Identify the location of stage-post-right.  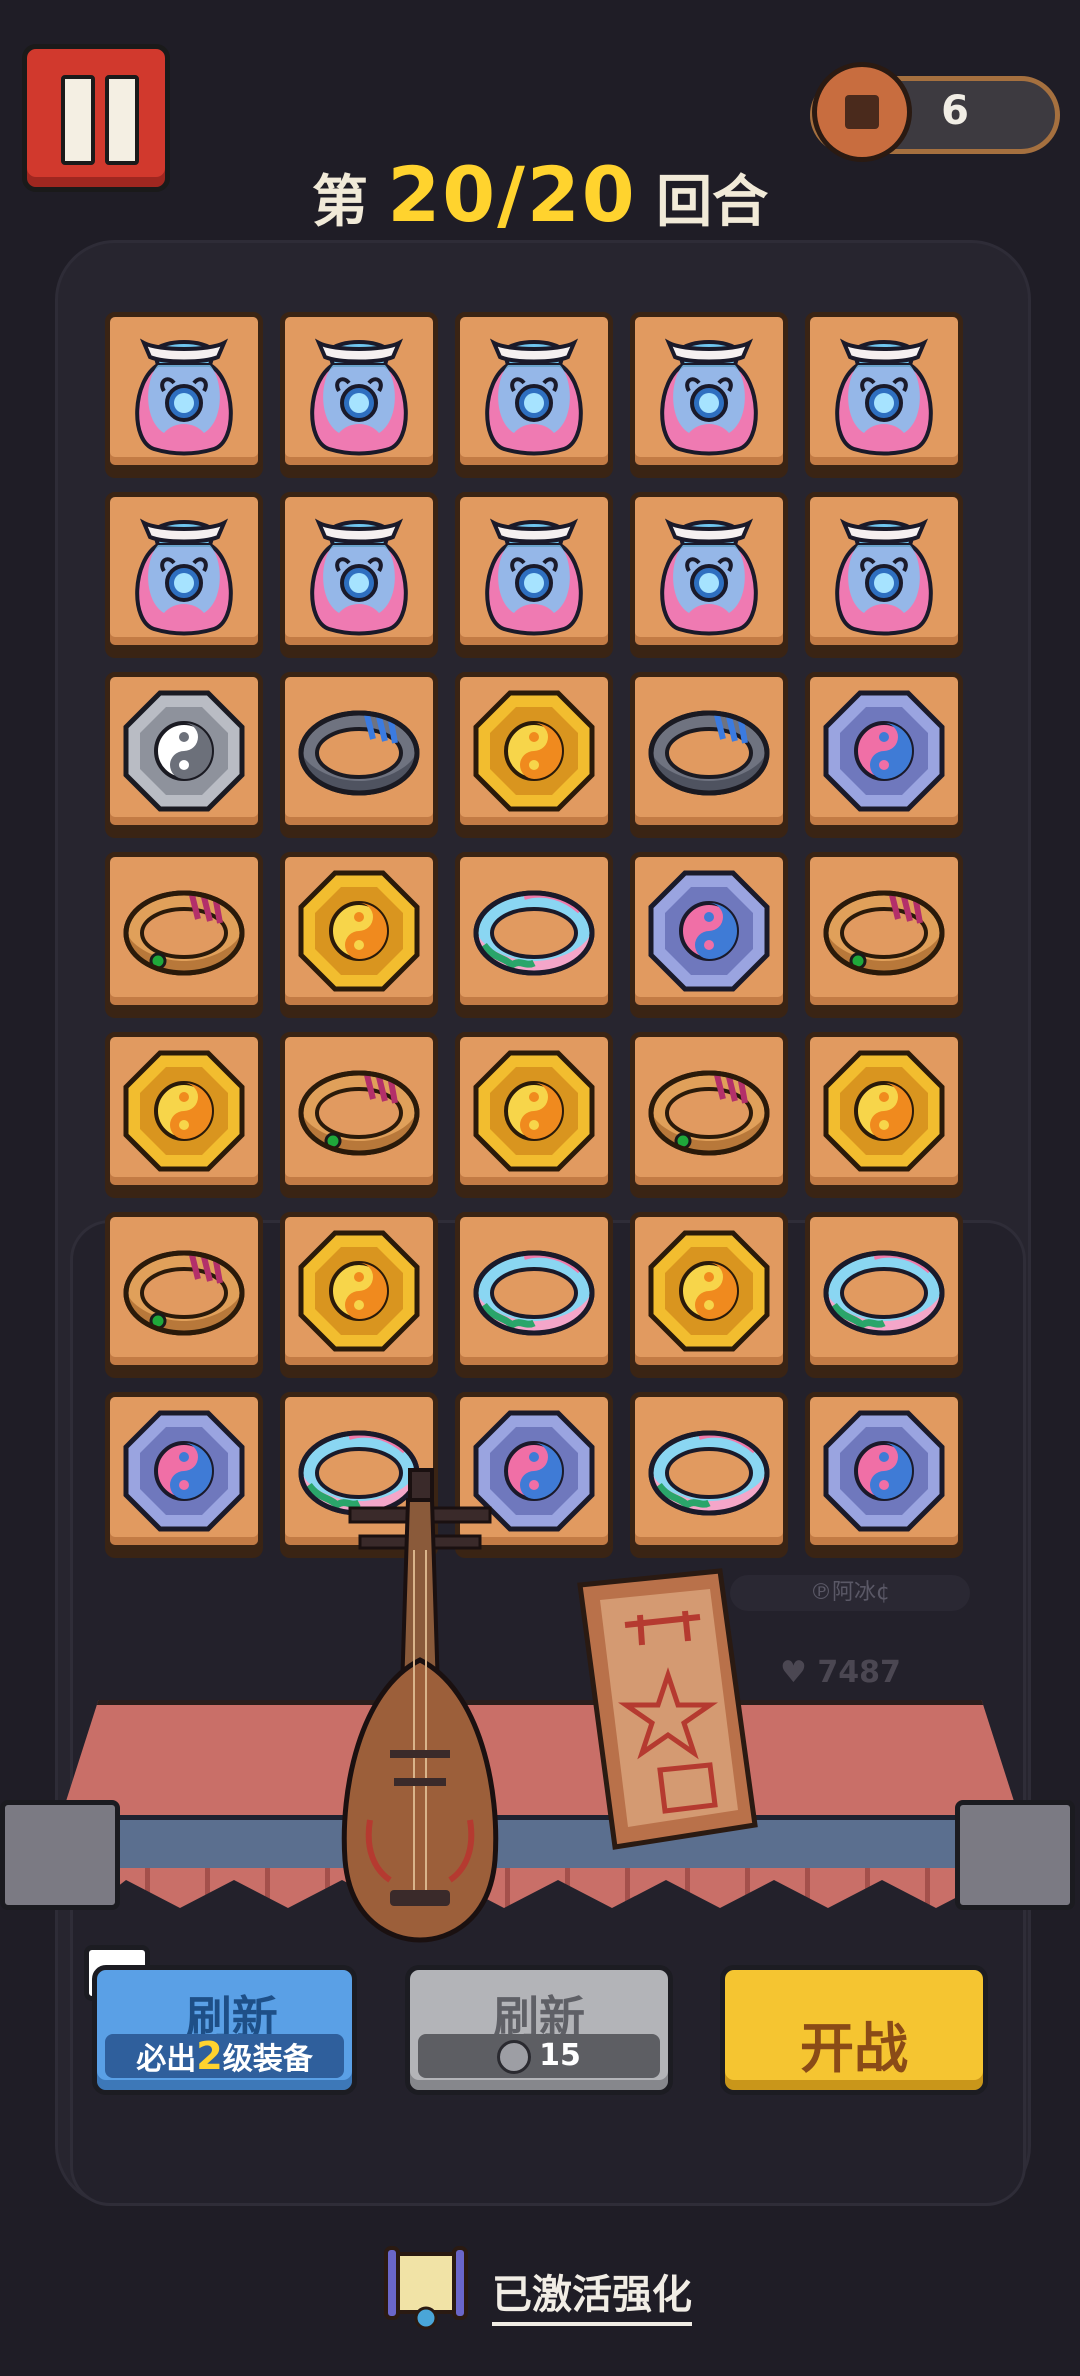
(1015, 1855).